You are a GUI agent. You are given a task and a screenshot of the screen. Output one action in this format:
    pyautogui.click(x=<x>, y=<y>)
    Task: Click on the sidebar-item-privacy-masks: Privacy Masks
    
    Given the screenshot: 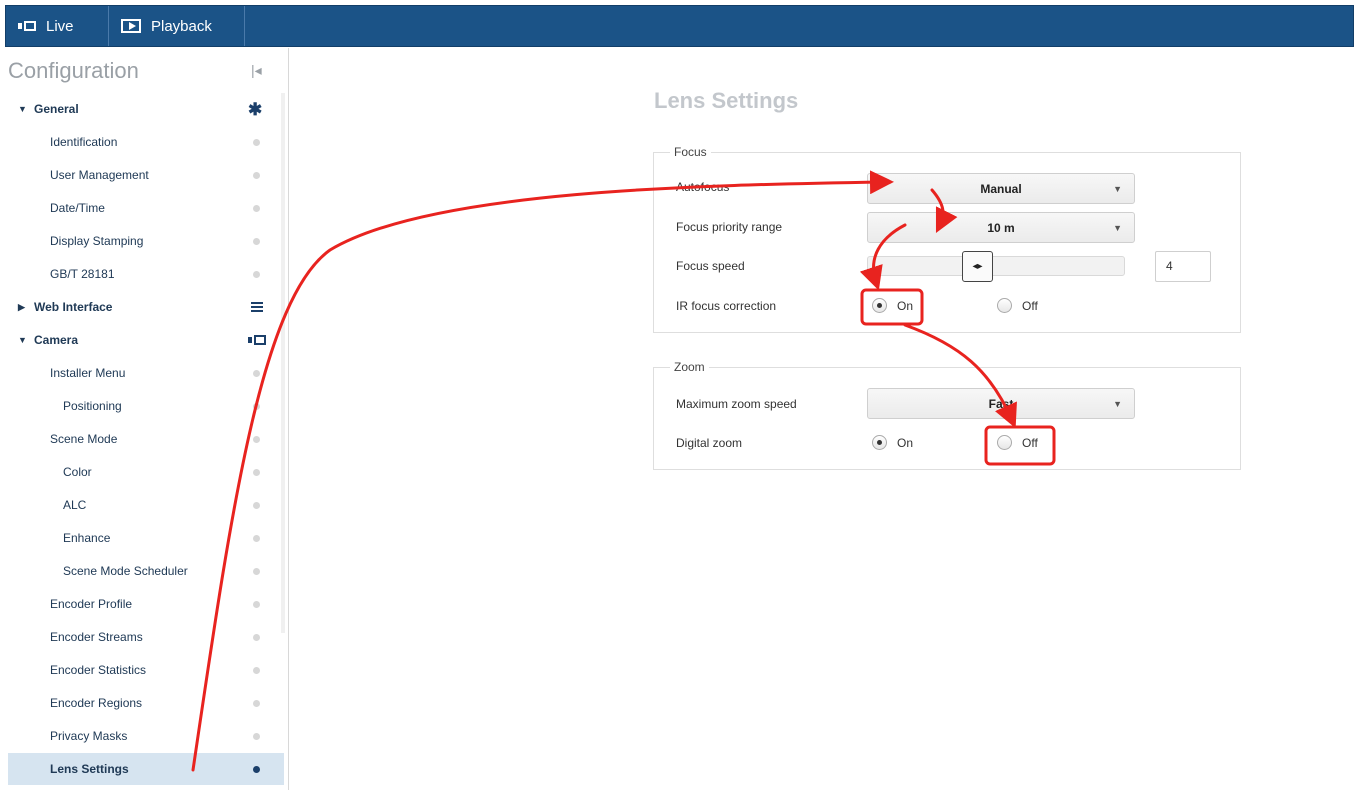 What is the action you would take?
    pyautogui.click(x=146, y=736)
    